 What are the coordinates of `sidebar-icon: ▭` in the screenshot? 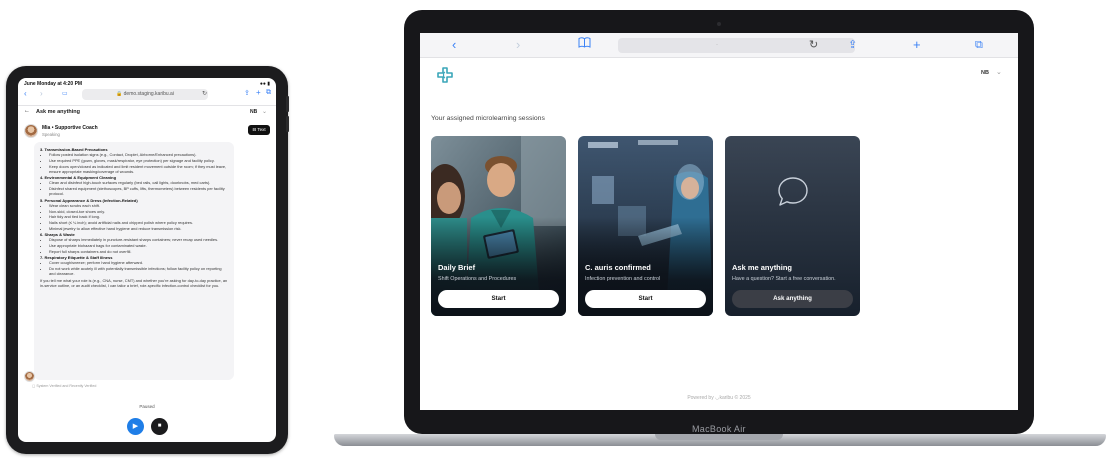 It's located at (65, 93).